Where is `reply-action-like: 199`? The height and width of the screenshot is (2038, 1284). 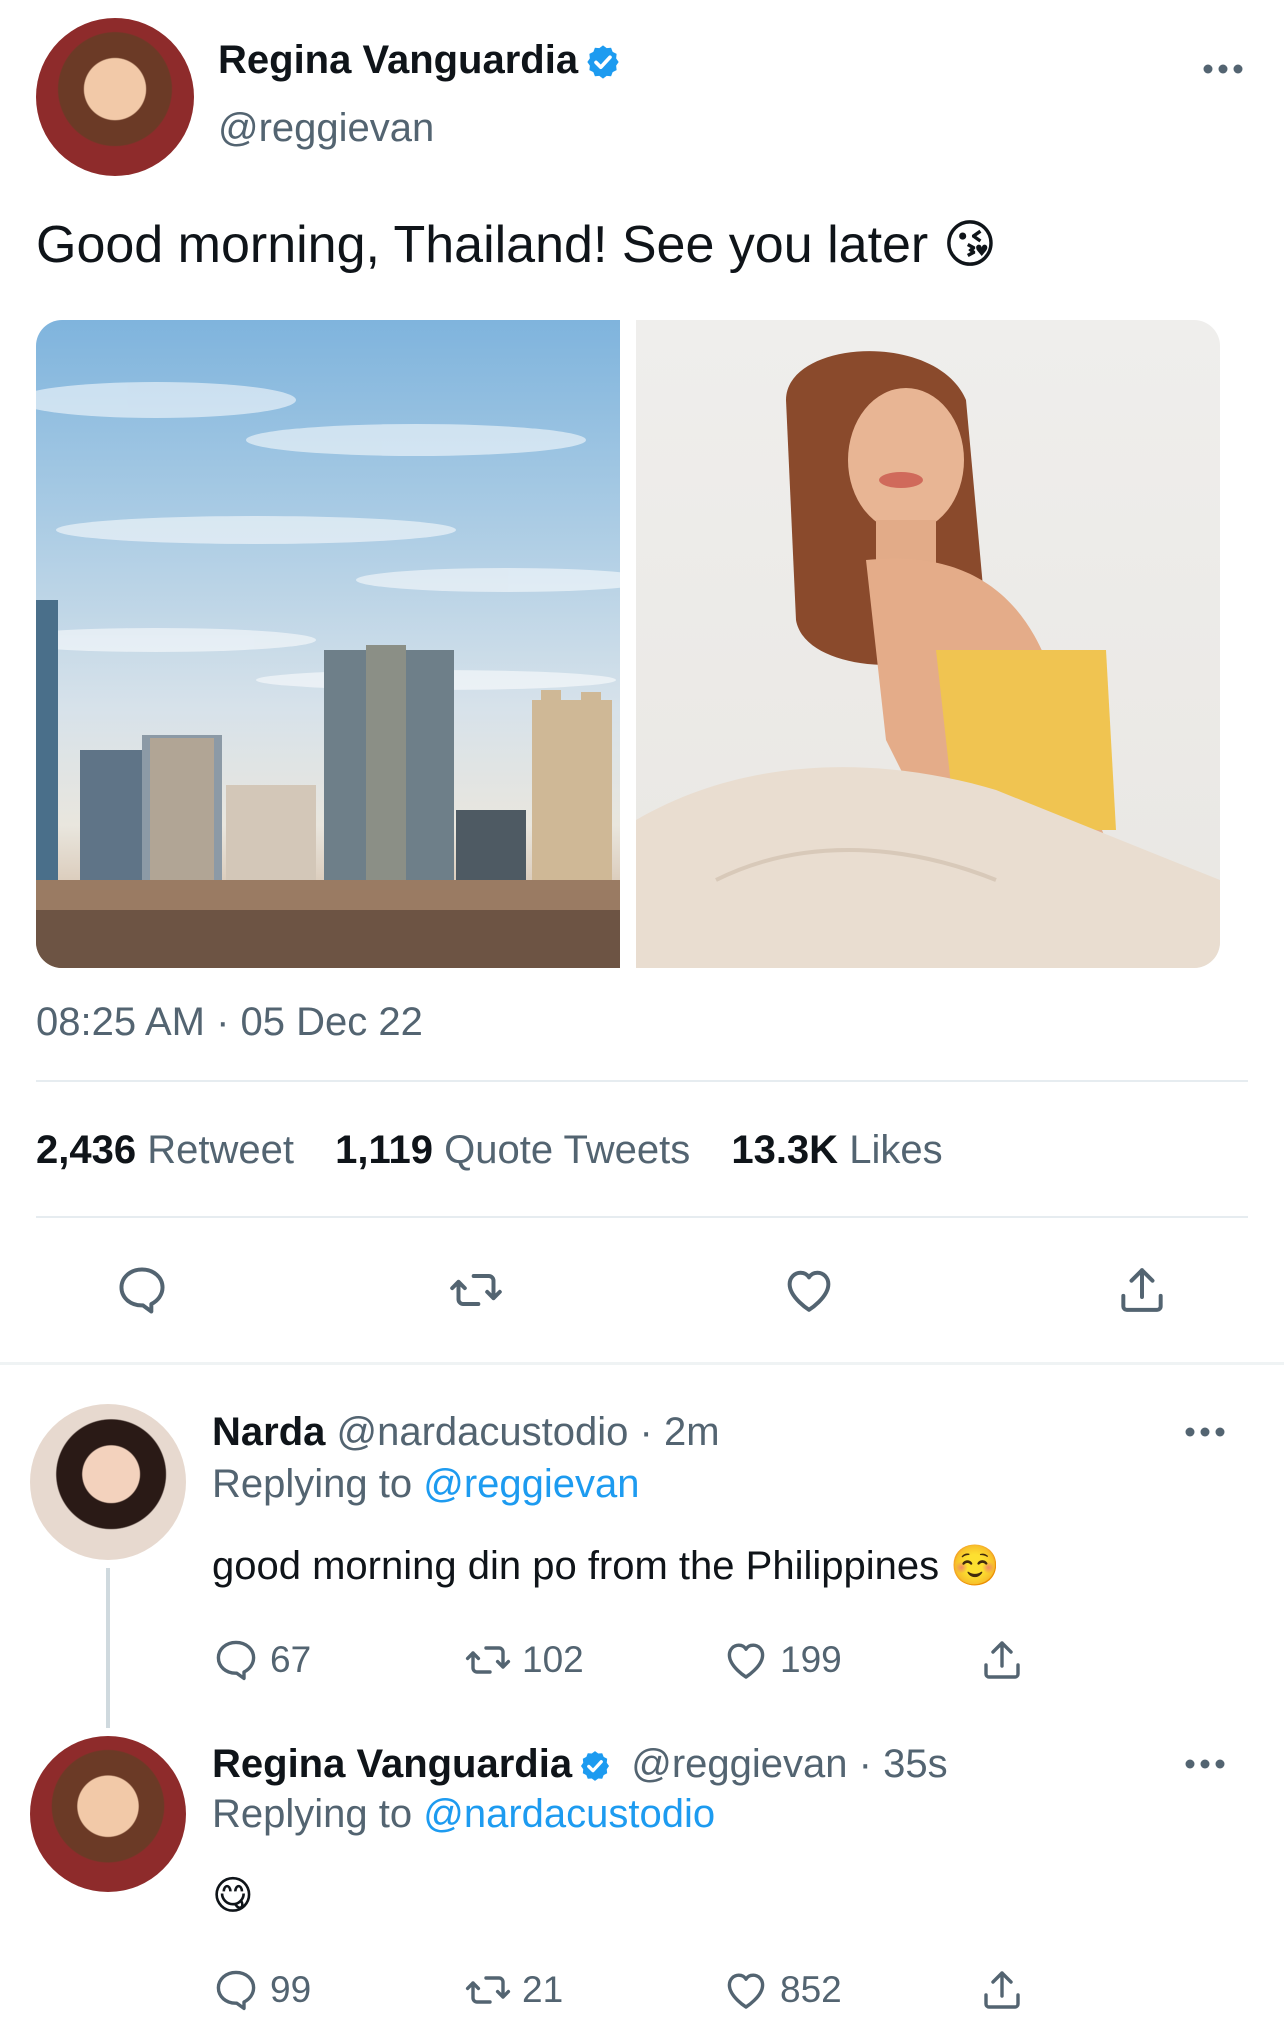 reply-action-like: 199 is located at coordinates (782, 1660).